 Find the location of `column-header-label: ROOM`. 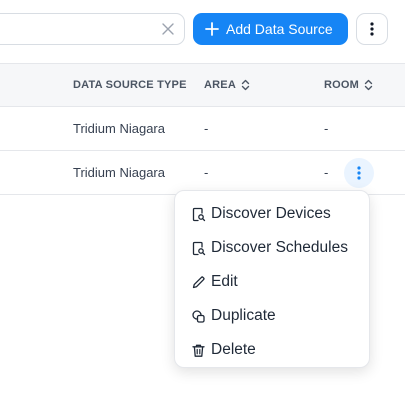

column-header-label: ROOM is located at coordinates (342, 85).